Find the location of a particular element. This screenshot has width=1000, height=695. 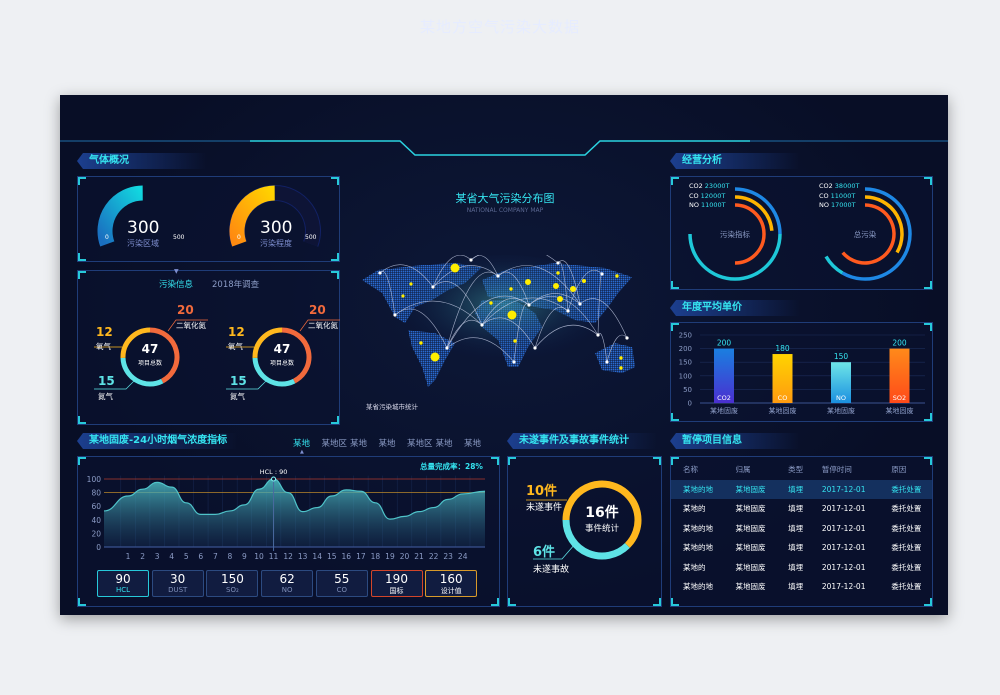

ring-legend-item: CO2 38000T is located at coordinates (839, 186).